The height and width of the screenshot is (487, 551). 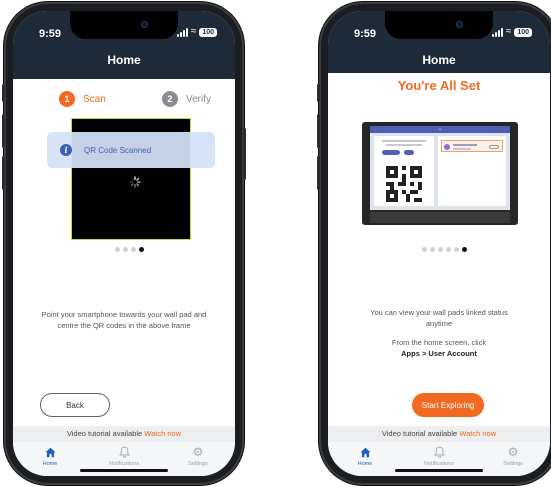 What do you see at coordinates (82, 99) in the screenshot?
I see `step-scan: 1 Scan` at bounding box center [82, 99].